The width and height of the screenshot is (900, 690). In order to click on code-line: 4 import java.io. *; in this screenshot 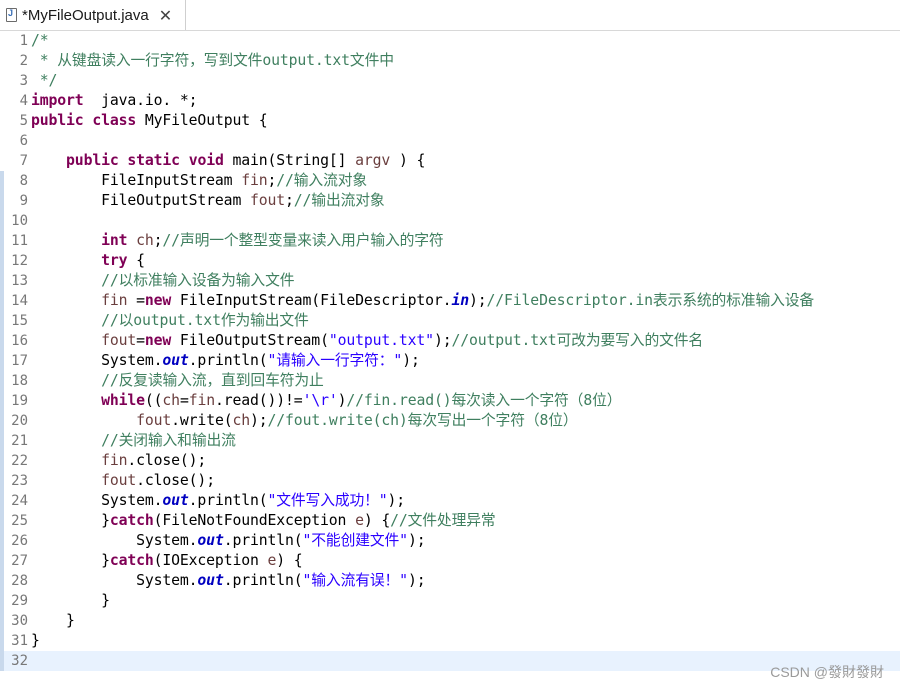, I will do `click(450, 101)`.